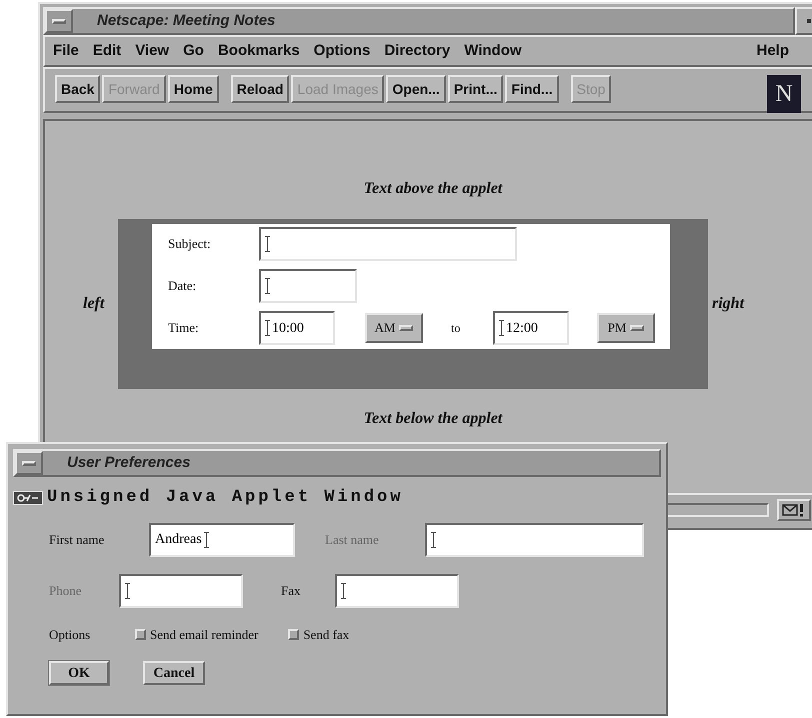 This screenshot has width=812, height=718. What do you see at coordinates (222, 539) in the screenshot?
I see `text-field: Andreas` at bounding box center [222, 539].